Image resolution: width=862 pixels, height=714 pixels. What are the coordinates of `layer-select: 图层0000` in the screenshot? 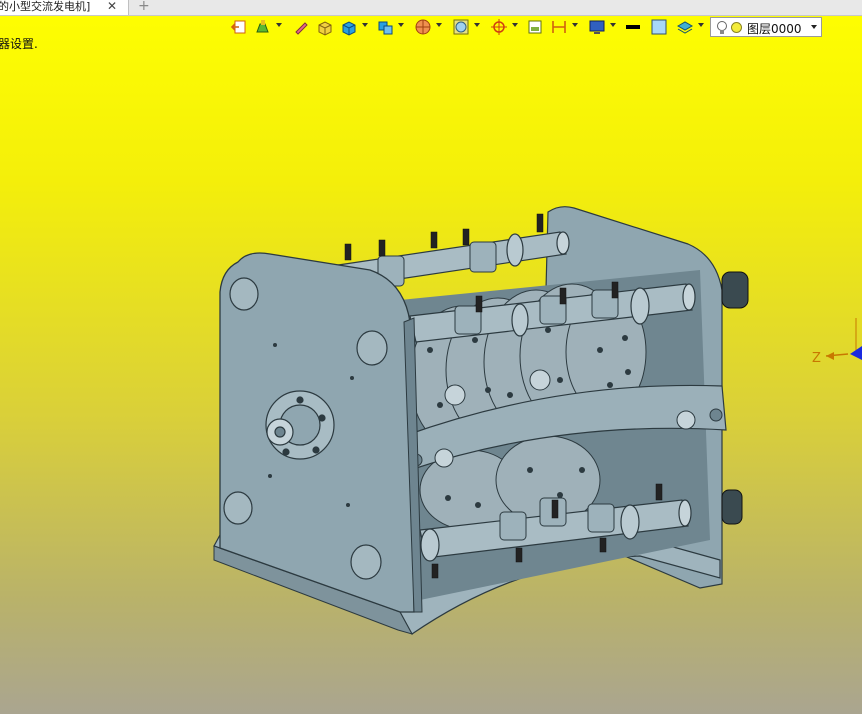 It's located at (766, 27).